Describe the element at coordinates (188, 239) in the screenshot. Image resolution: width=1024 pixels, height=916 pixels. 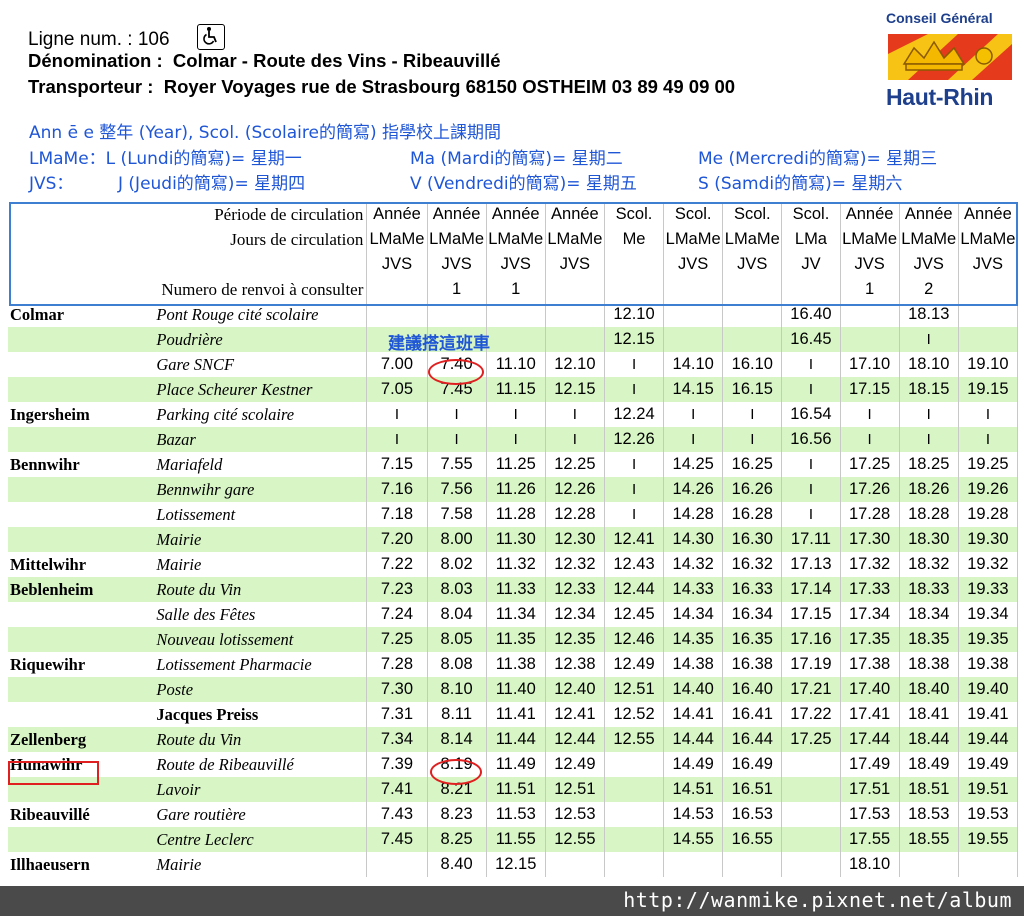
I see `days-header-label: Jours de circulation` at that location.